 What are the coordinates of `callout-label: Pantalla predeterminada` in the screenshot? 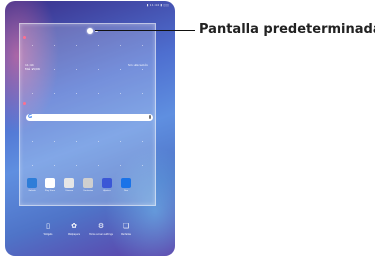 It's located at (287, 29).